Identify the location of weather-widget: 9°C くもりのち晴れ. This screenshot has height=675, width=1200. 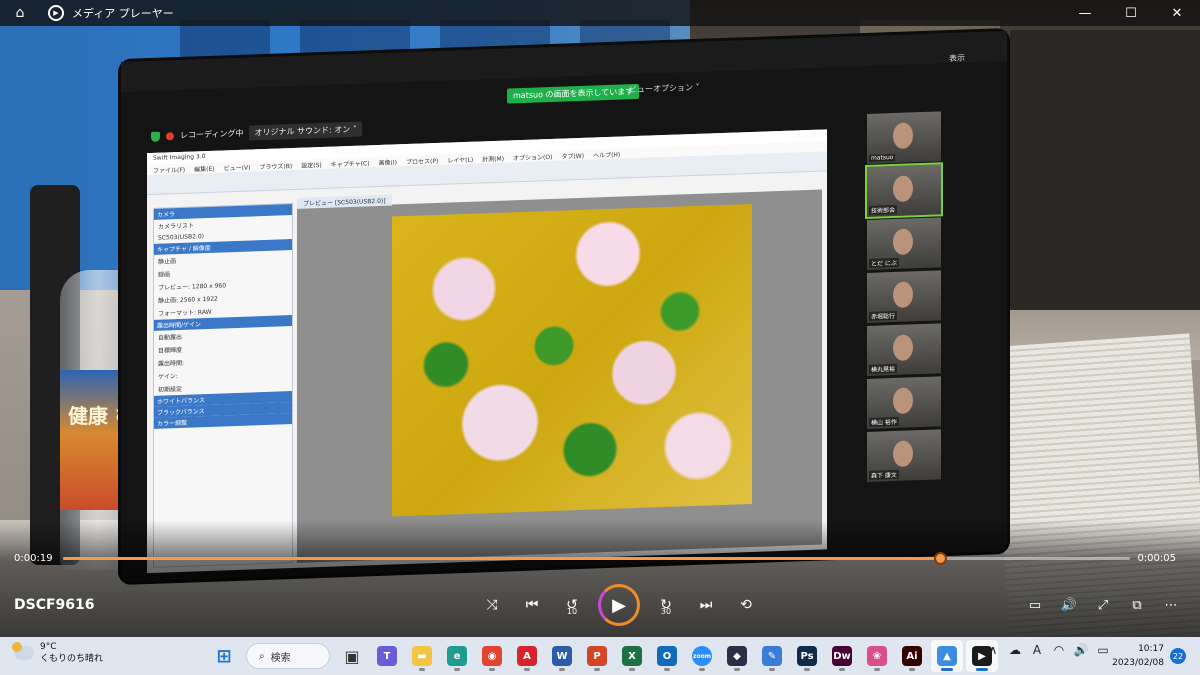
(57, 653).